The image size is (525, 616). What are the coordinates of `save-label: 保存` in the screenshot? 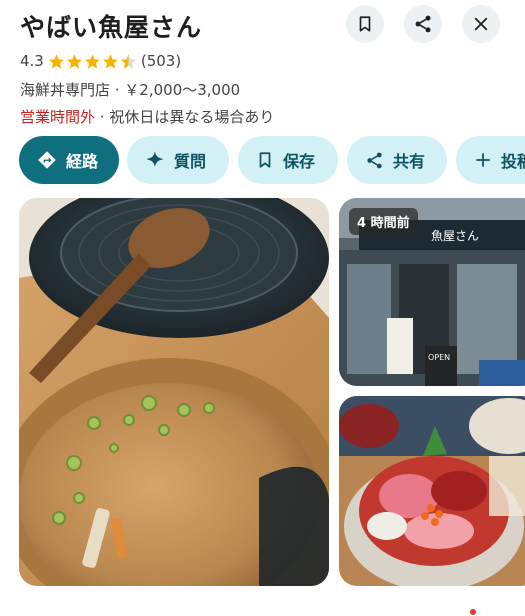 It's located at (299, 161).